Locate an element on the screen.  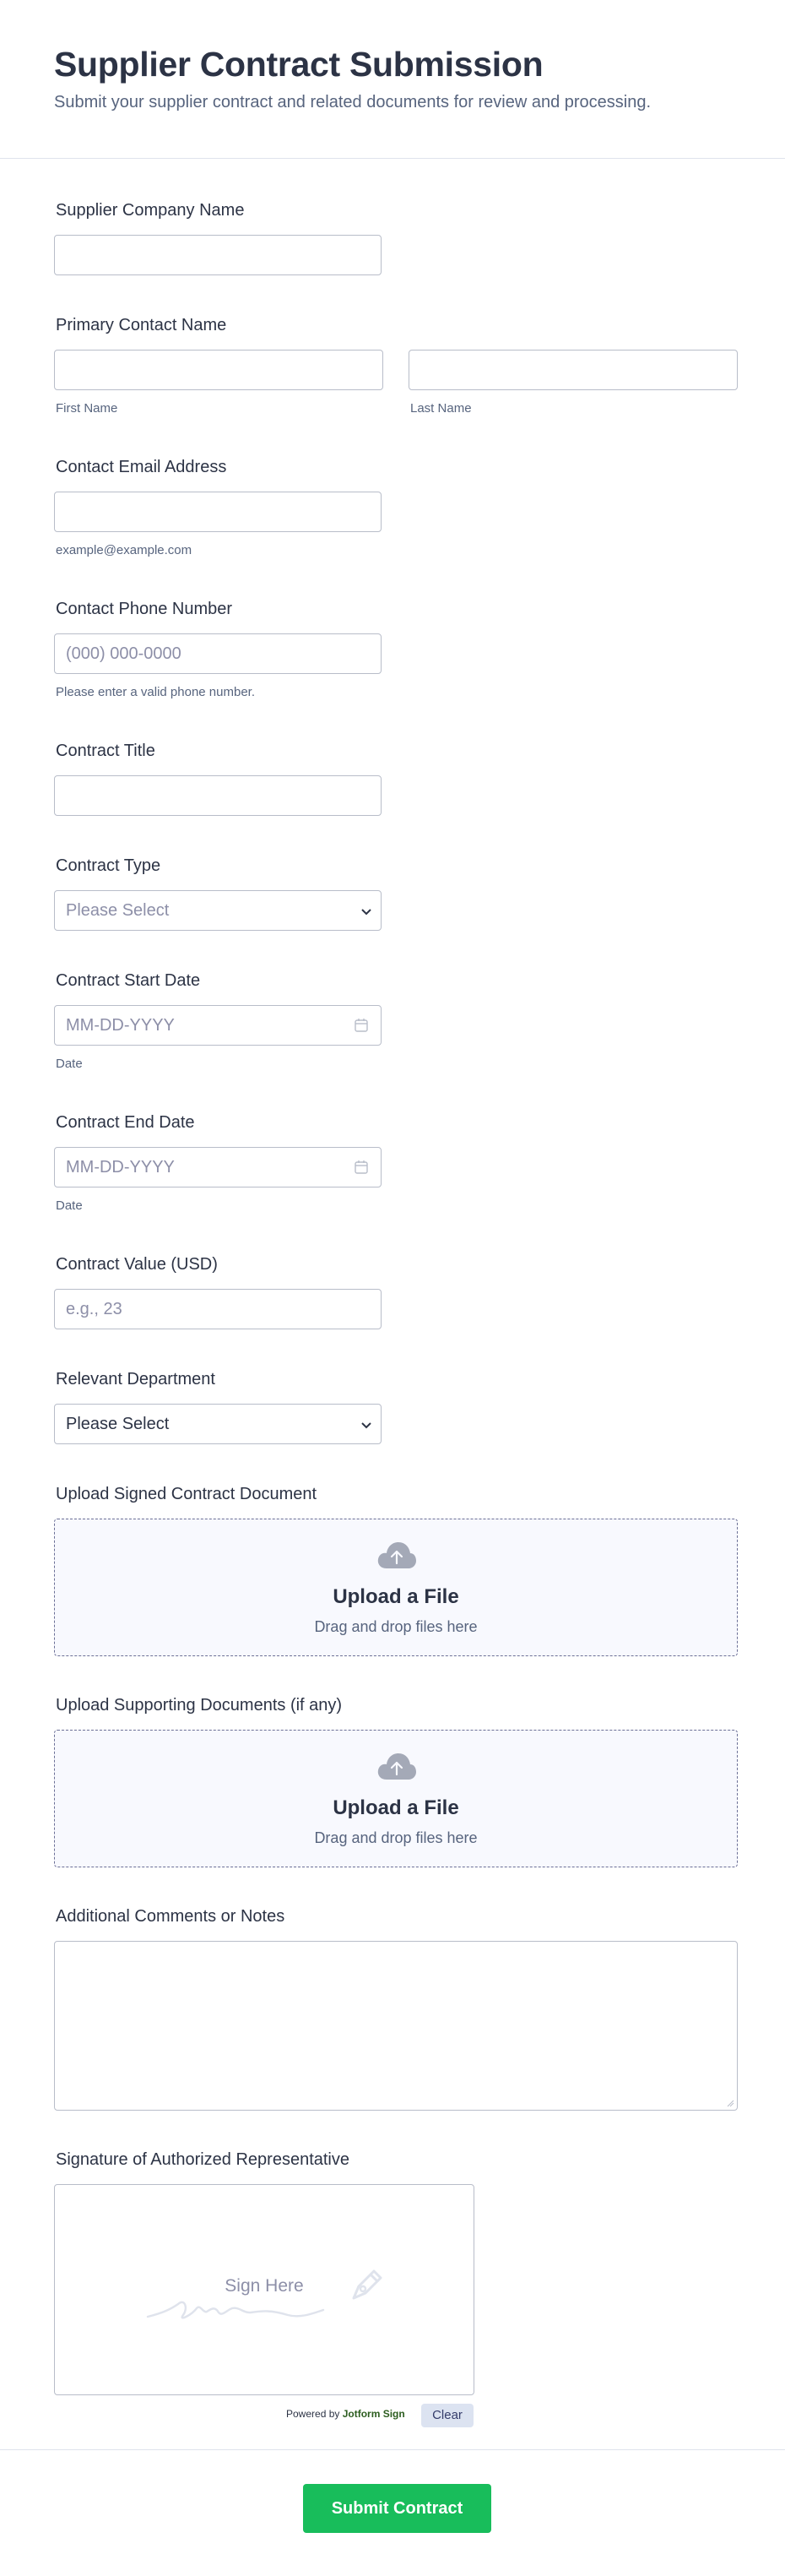
department-field: Relevant Department Please Select is located at coordinates (218, 1407).